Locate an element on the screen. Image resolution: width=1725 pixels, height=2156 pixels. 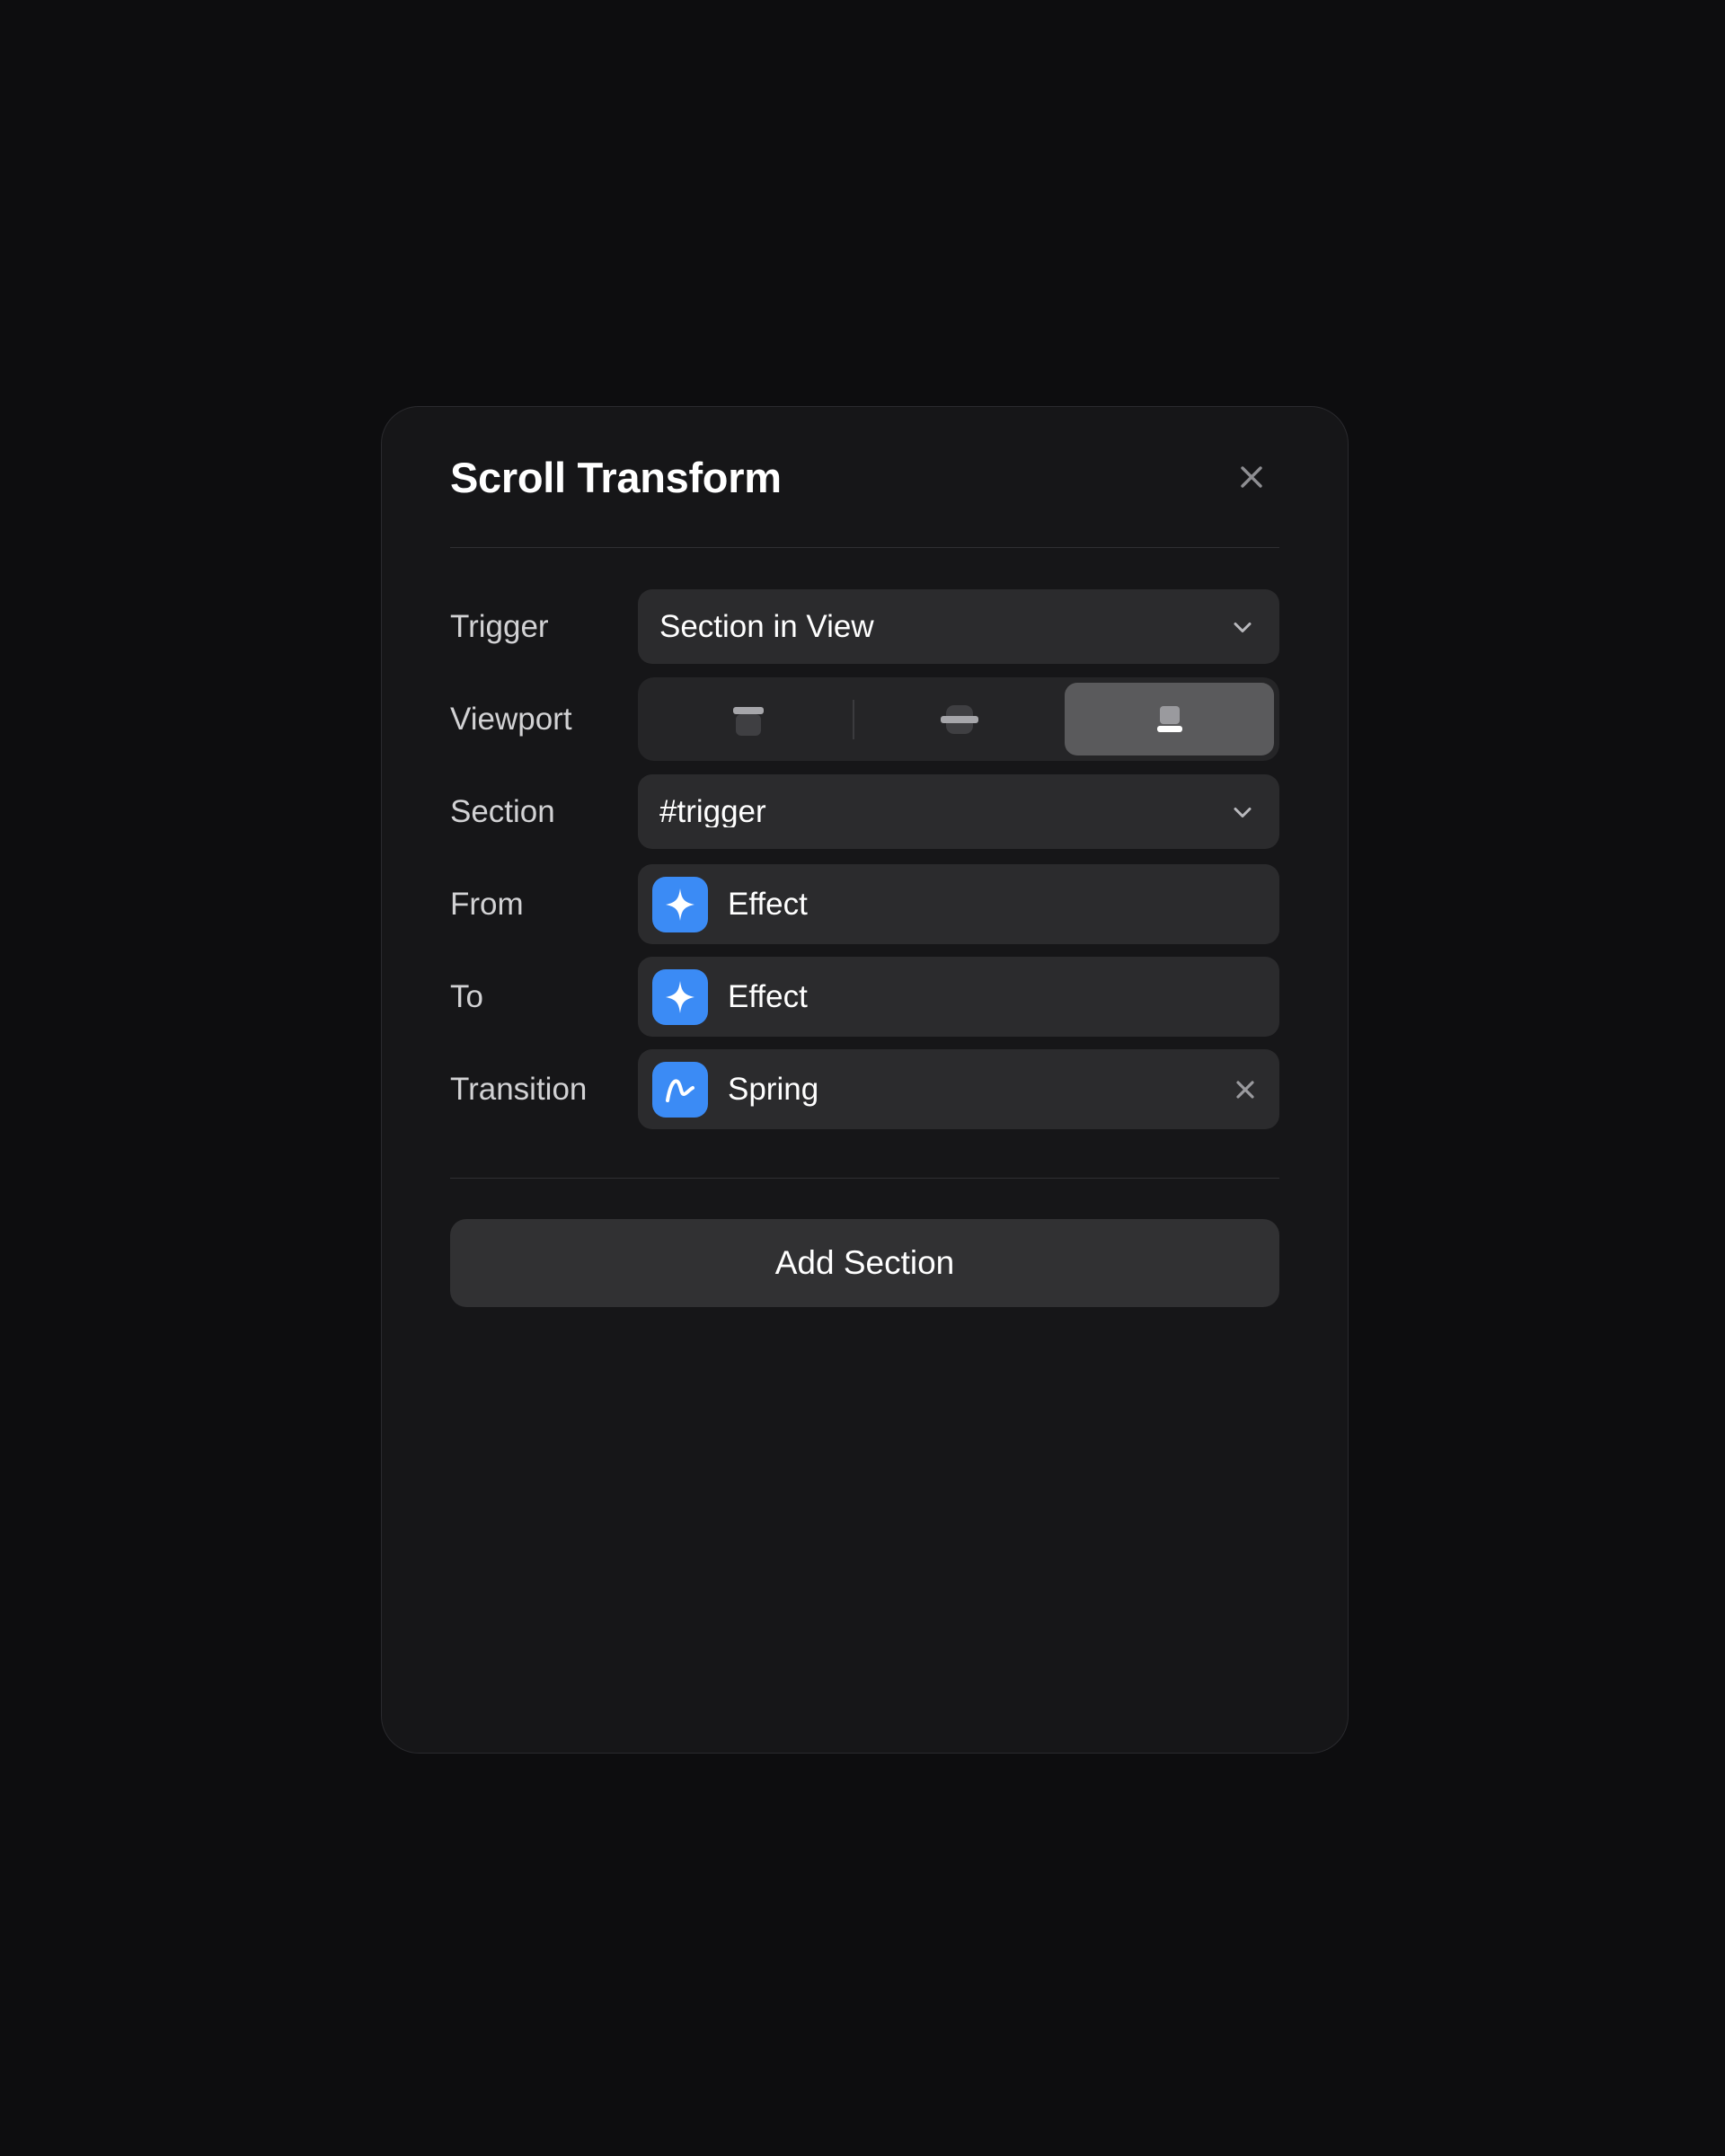
desktop-icon is located at coordinates (748, 721).